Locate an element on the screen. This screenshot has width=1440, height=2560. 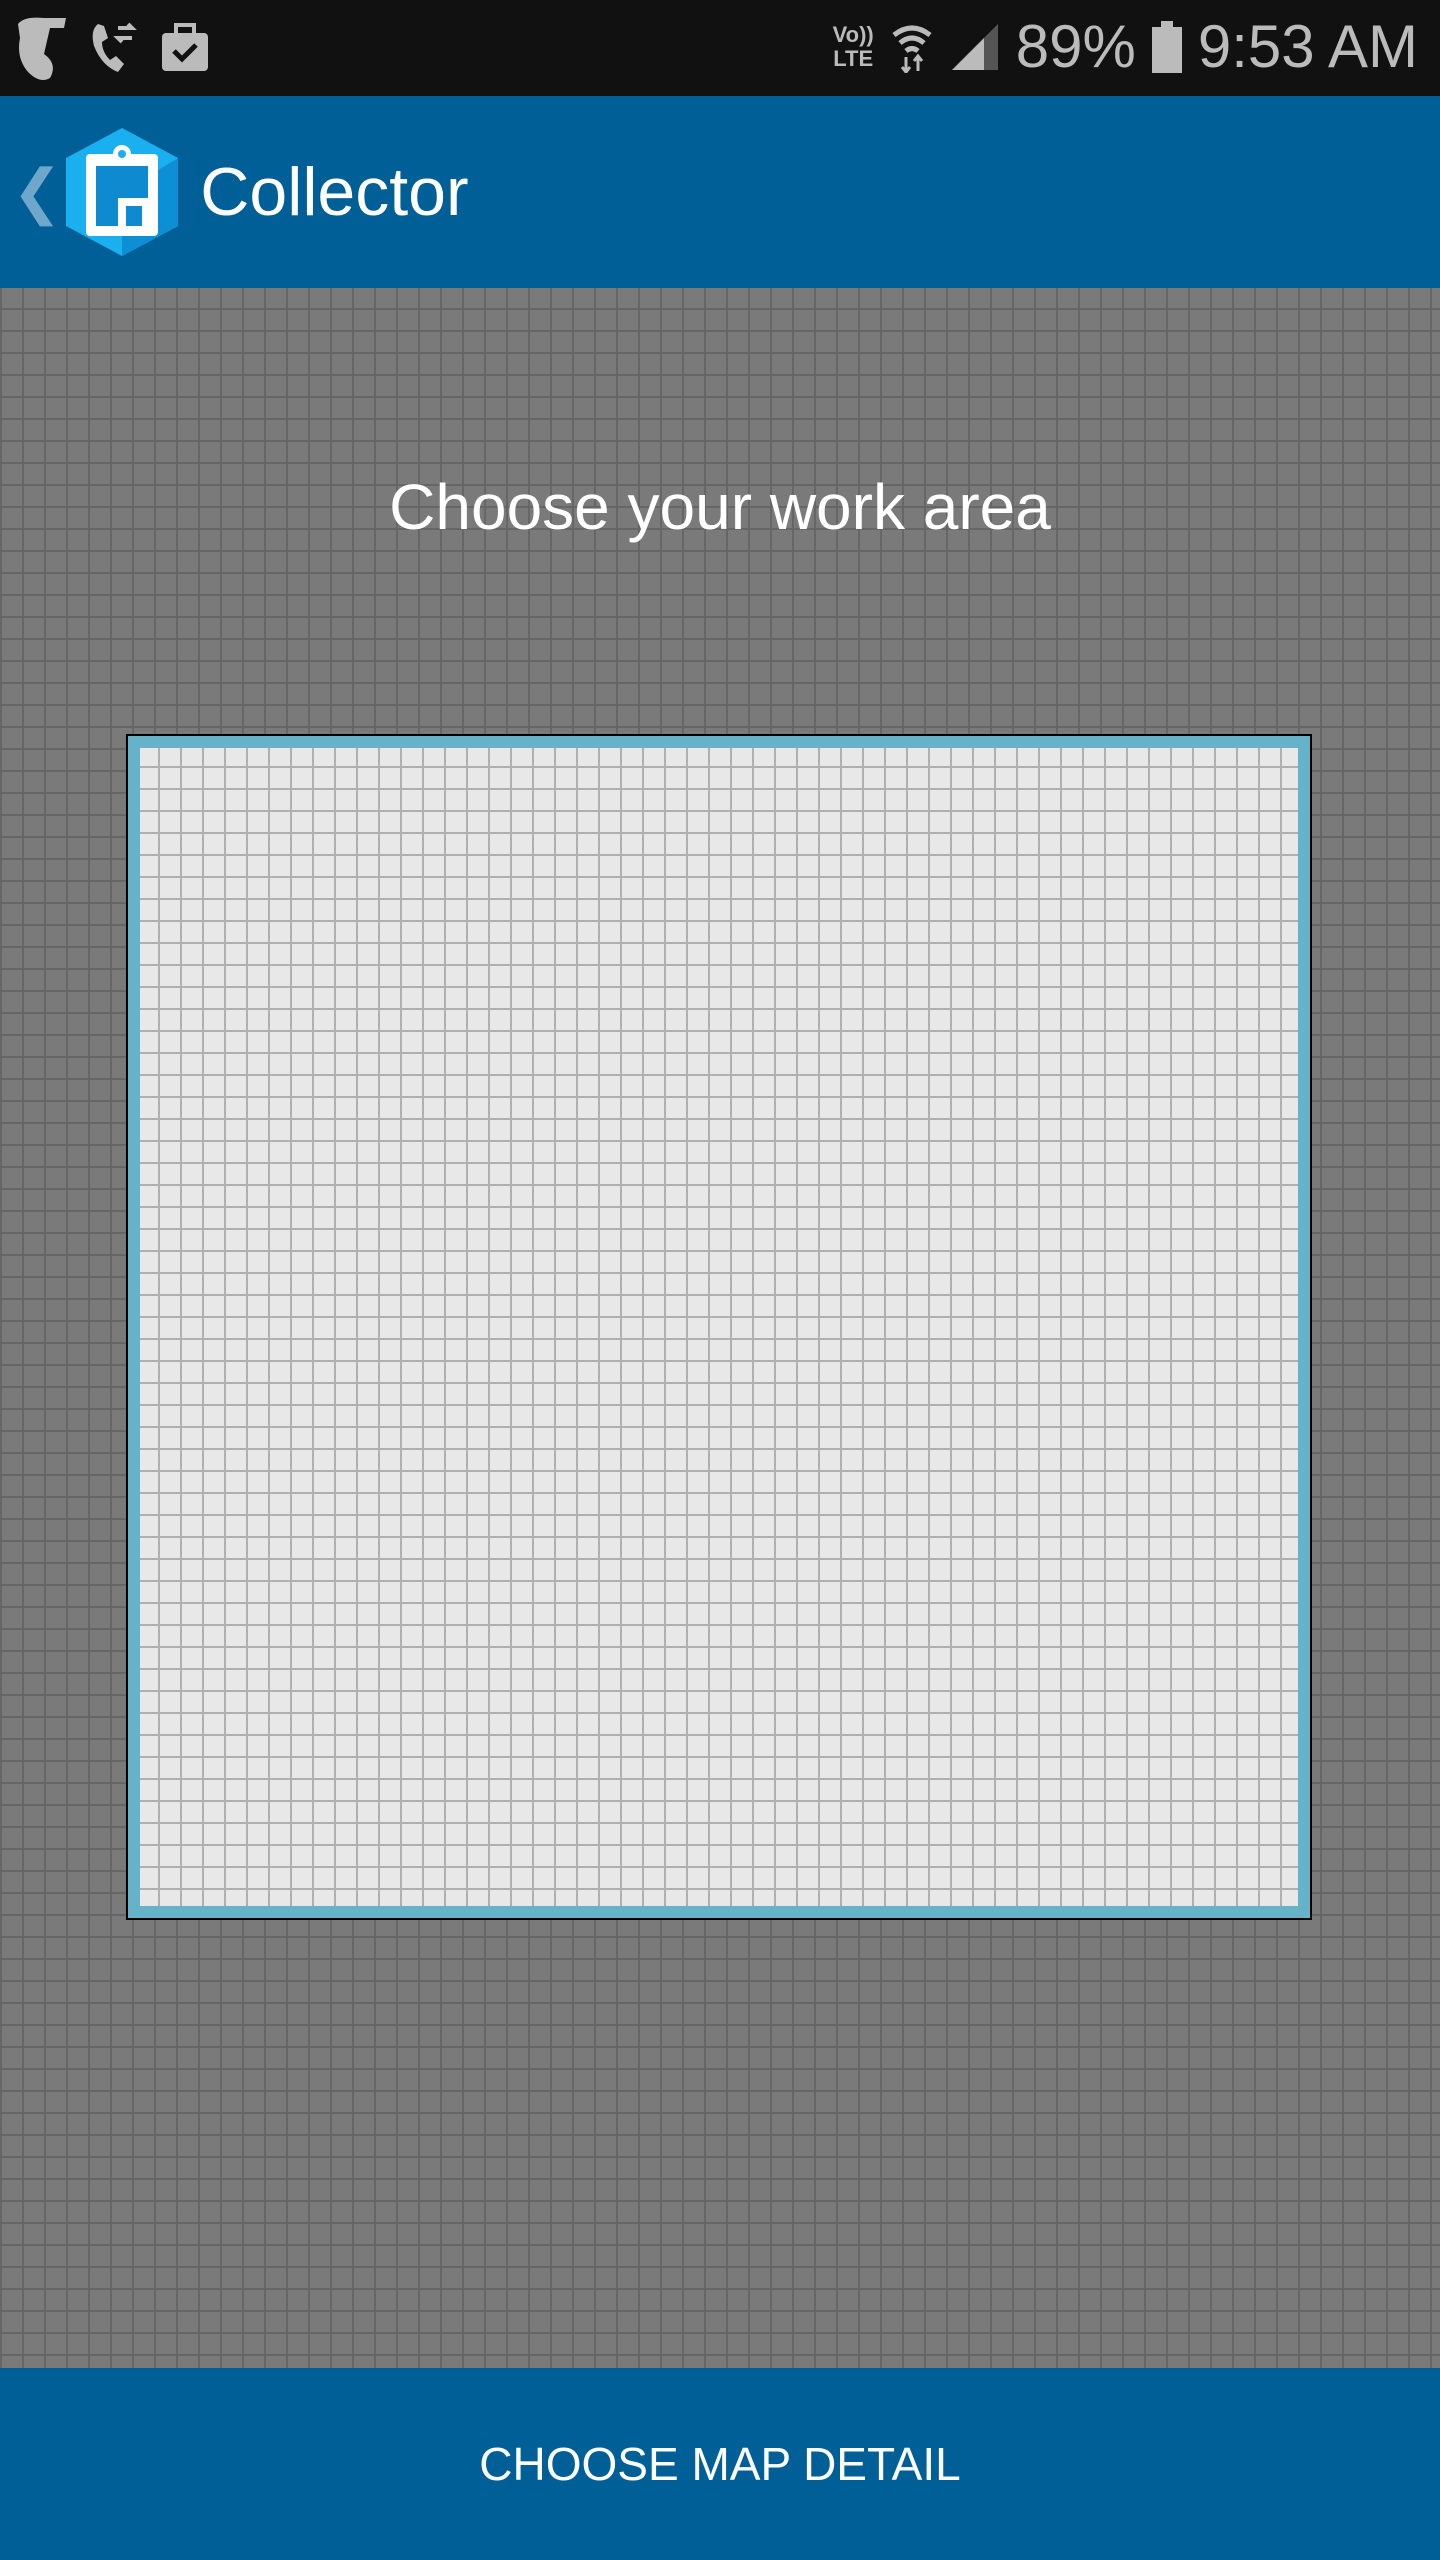
signal-icon is located at coordinates (974, 46).